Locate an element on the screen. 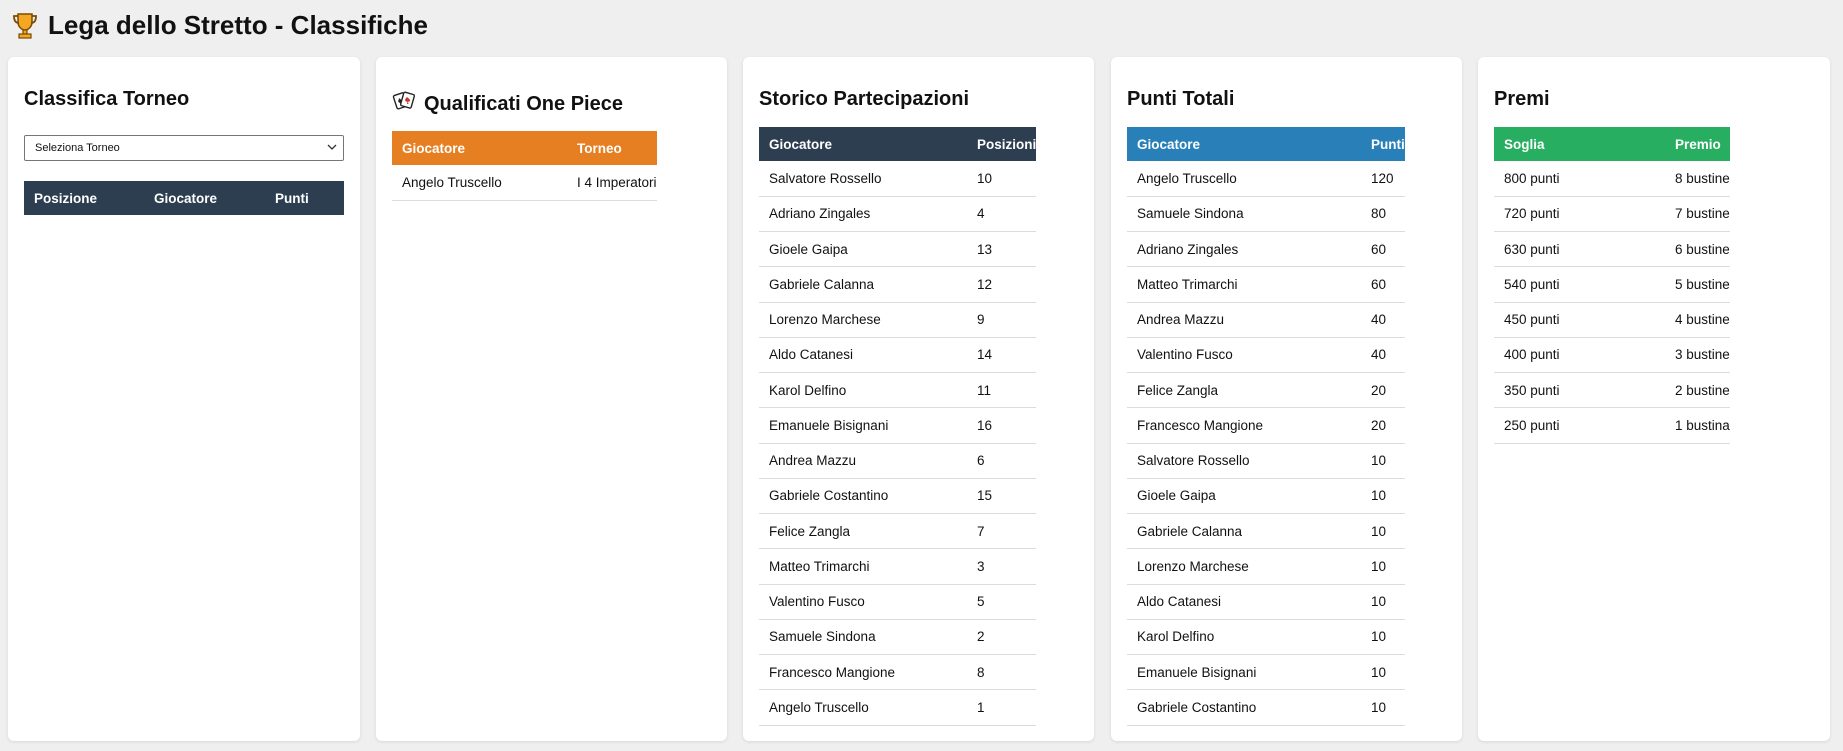 This screenshot has height=751, width=1843. threshold-cell: 630 punti is located at coordinates (1579, 249).